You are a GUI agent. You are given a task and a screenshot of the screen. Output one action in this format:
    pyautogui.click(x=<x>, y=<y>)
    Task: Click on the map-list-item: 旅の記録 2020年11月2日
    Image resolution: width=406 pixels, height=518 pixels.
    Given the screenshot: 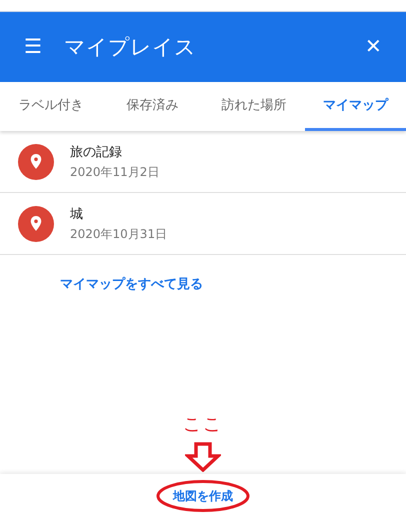 What is the action you would take?
    pyautogui.click(x=203, y=162)
    